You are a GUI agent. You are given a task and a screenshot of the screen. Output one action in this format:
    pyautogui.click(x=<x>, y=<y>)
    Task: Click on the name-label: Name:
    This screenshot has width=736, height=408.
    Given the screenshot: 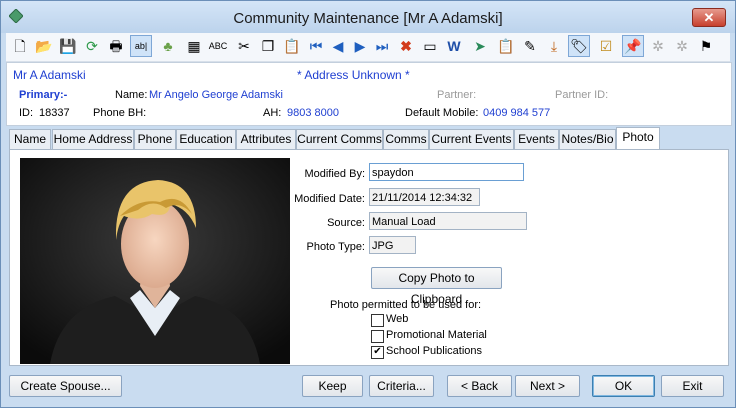 What is the action you would take?
    pyautogui.click(x=131, y=95)
    